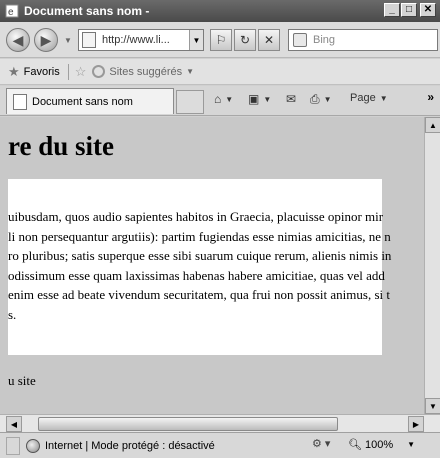  Describe the element at coordinates (355, 445) in the screenshot. I see `zoom-icon: 🔍︎` at that location.